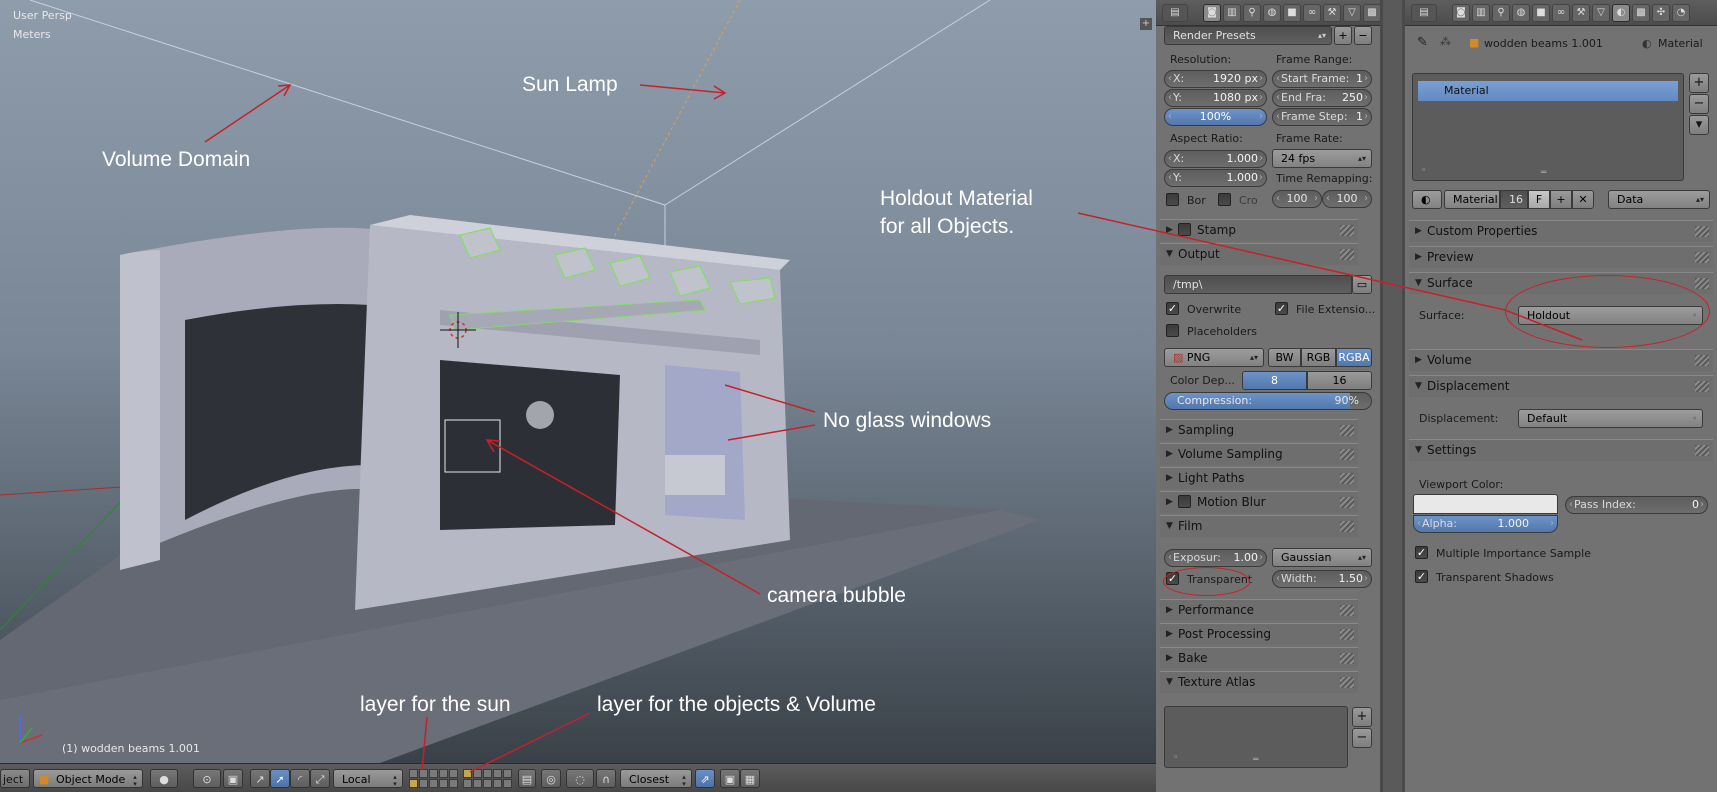  What do you see at coordinates (1259, 230) in the screenshot?
I see `section-stamp: ▶ Stamp` at bounding box center [1259, 230].